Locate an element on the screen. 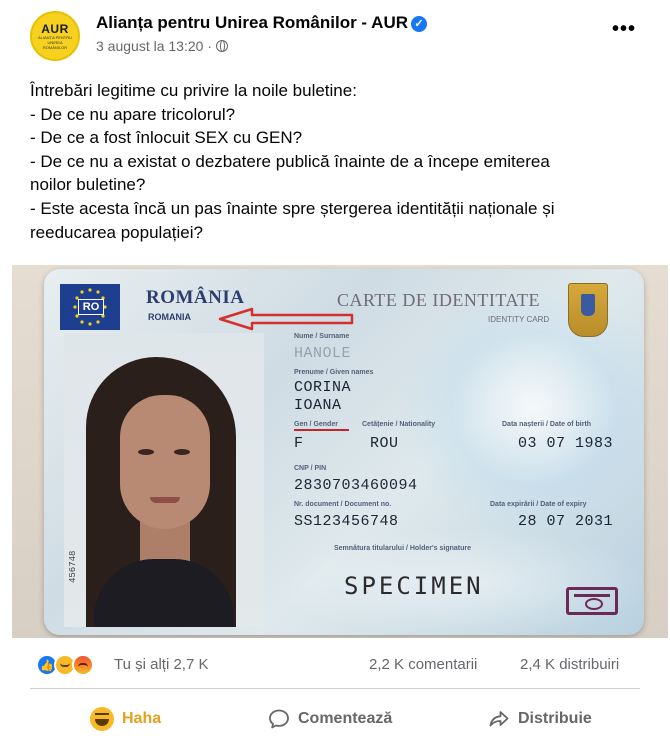 Image resolution: width=670 pixels, height=750 pixels. avatar-logo-subtitle: ALIANȚA PENTRU UNIREA ROMÂNILOR is located at coordinates (55, 42).